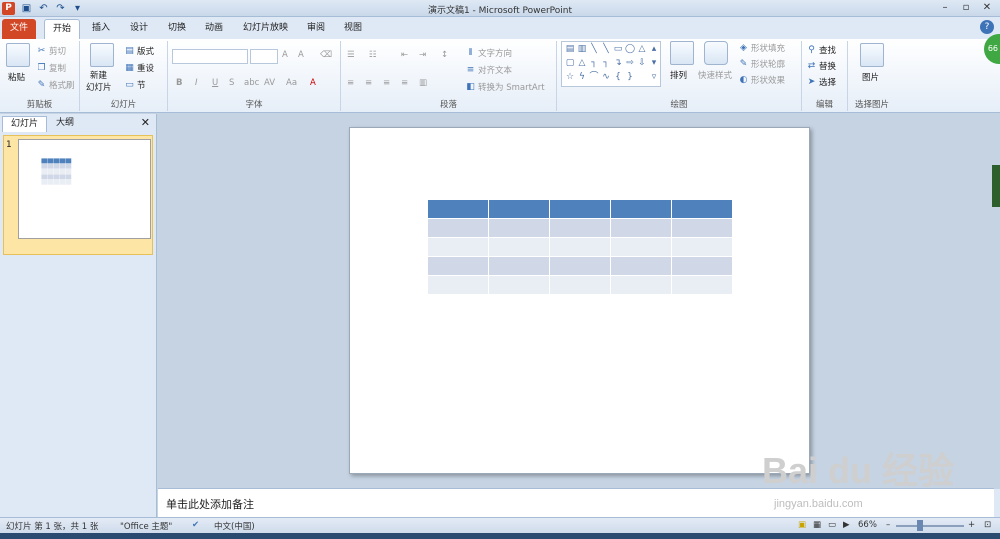 The image size is (1000, 539). What do you see at coordinates (654, 77) in the screenshot?
I see `gallery-more-icon: ▿` at bounding box center [654, 77].